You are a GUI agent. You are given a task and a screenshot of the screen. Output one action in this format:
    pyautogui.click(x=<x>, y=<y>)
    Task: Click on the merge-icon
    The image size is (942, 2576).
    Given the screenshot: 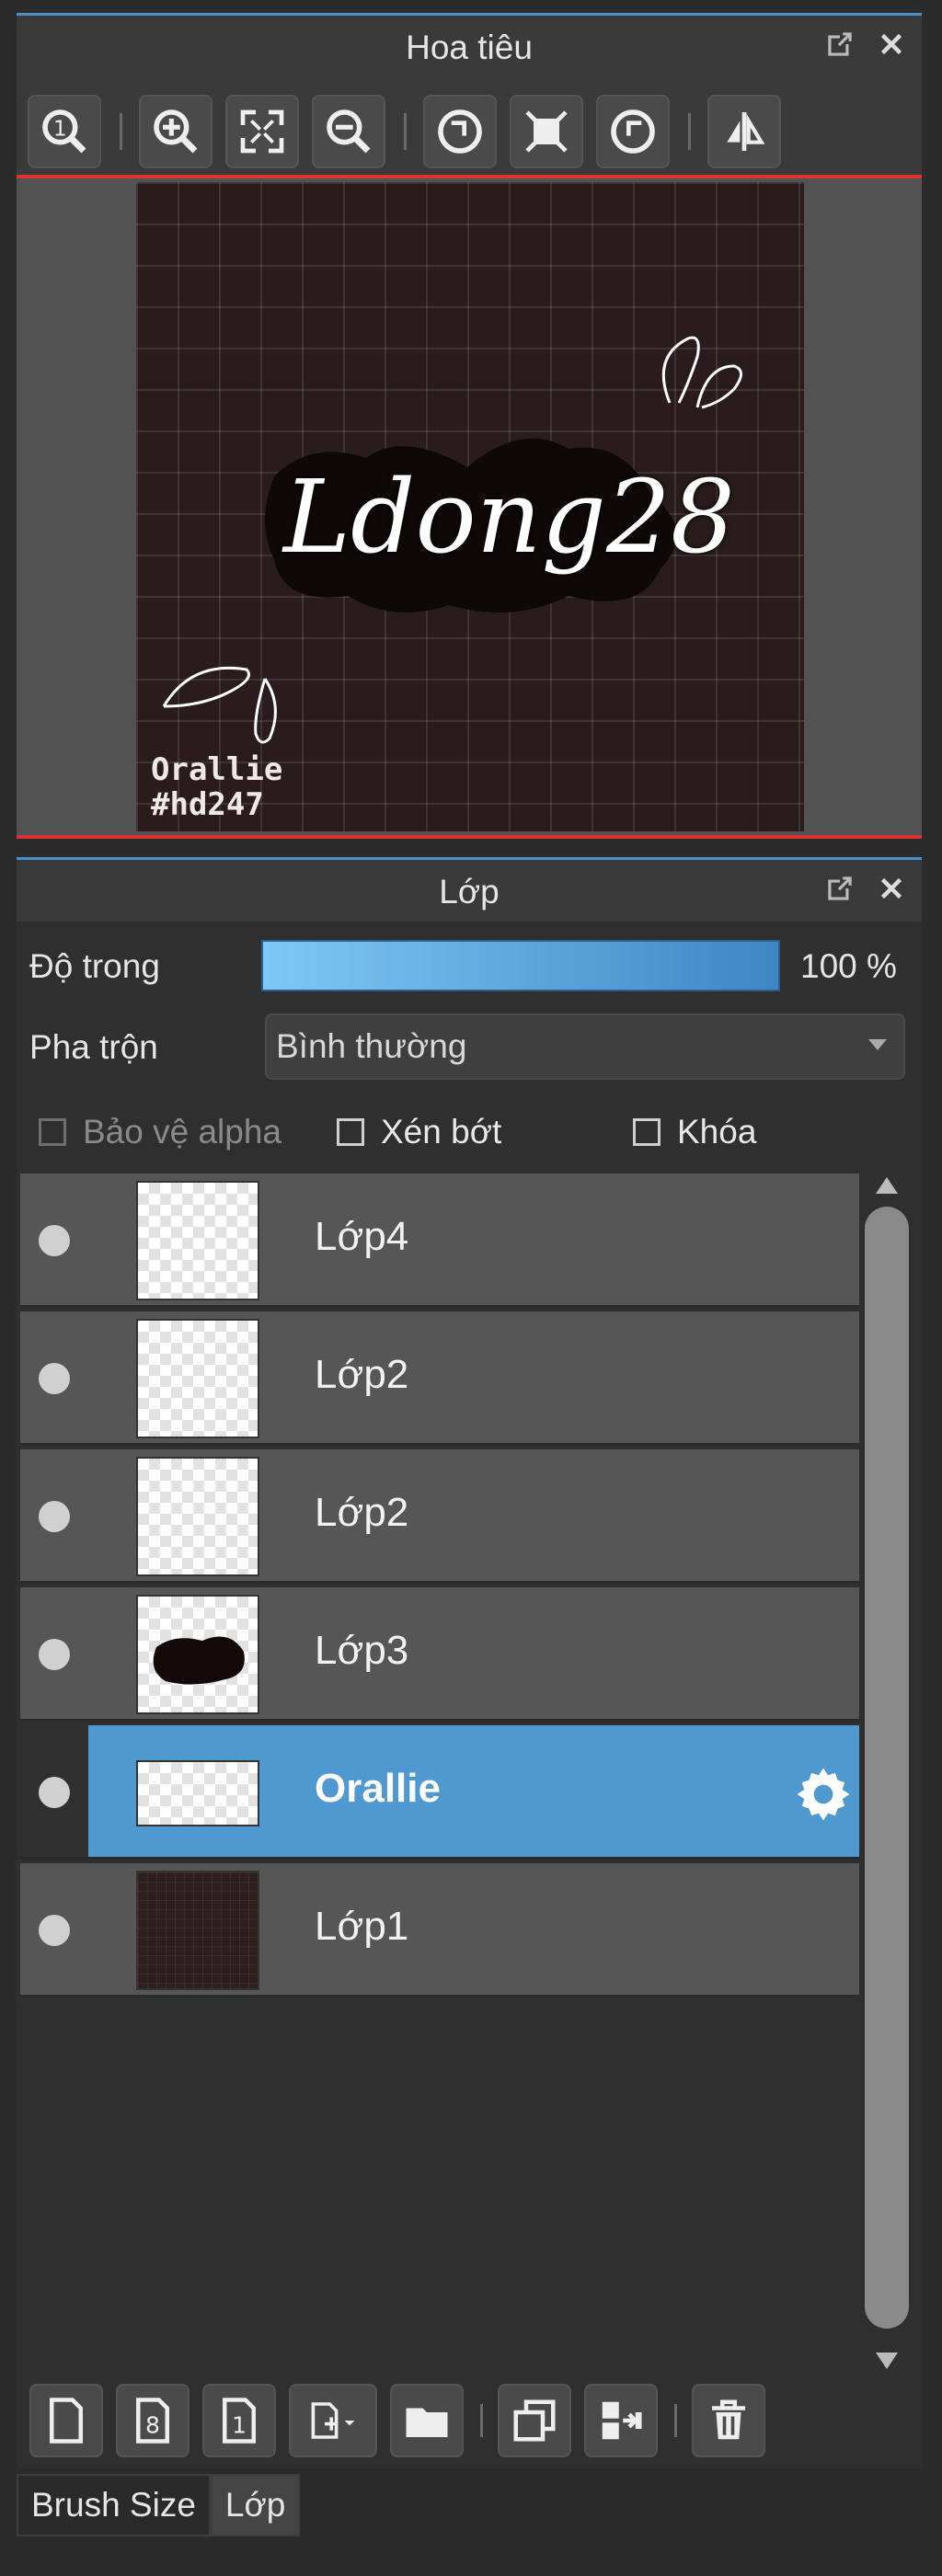 What is the action you would take?
    pyautogui.click(x=622, y=2420)
    